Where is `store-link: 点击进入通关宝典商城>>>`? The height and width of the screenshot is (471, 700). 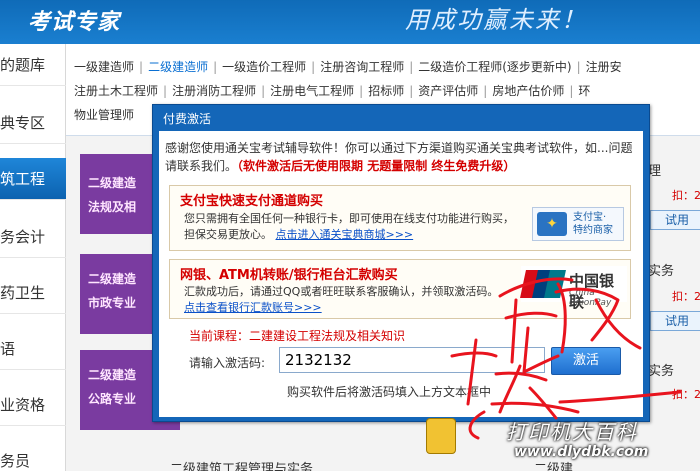
store-link: 点击进入通关宝典商城>>> is located at coordinates (345, 234).